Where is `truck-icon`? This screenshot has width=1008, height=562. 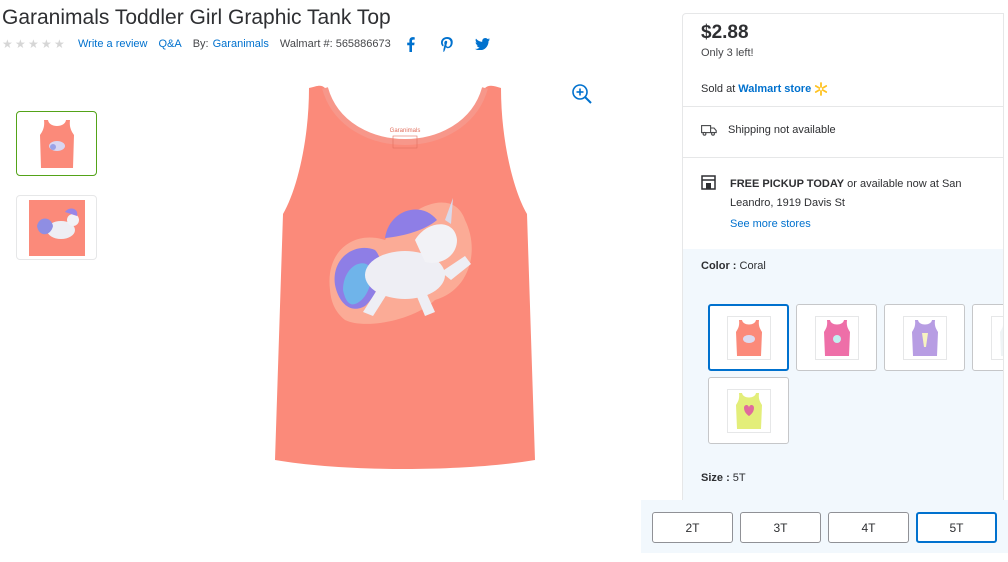 truck-icon is located at coordinates (709, 130).